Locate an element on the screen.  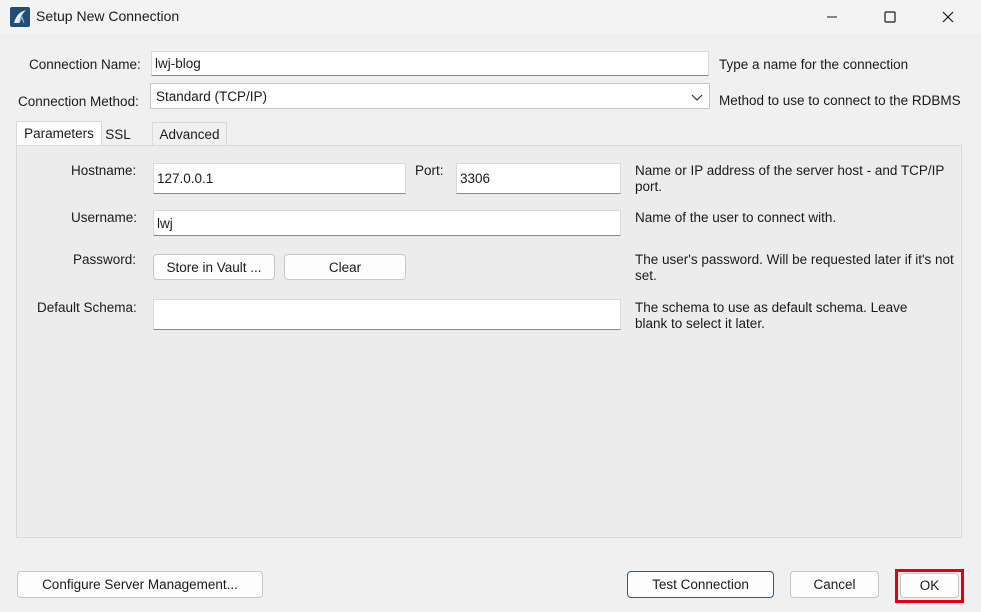
default-schema-input is located at coordinates (387, 314).